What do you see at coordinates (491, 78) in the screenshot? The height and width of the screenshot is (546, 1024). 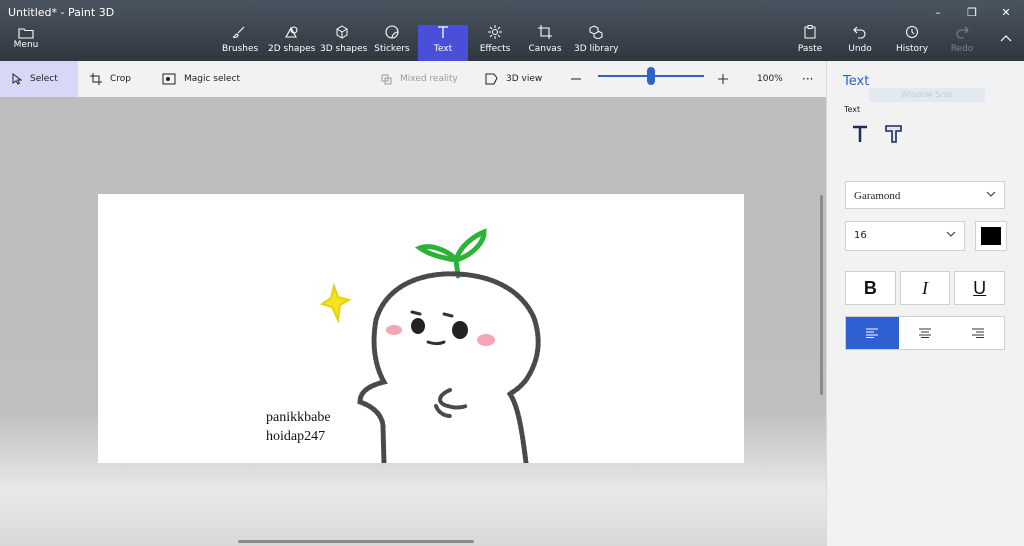 I see `3d-view-icon` at bounding box center [491, 78].